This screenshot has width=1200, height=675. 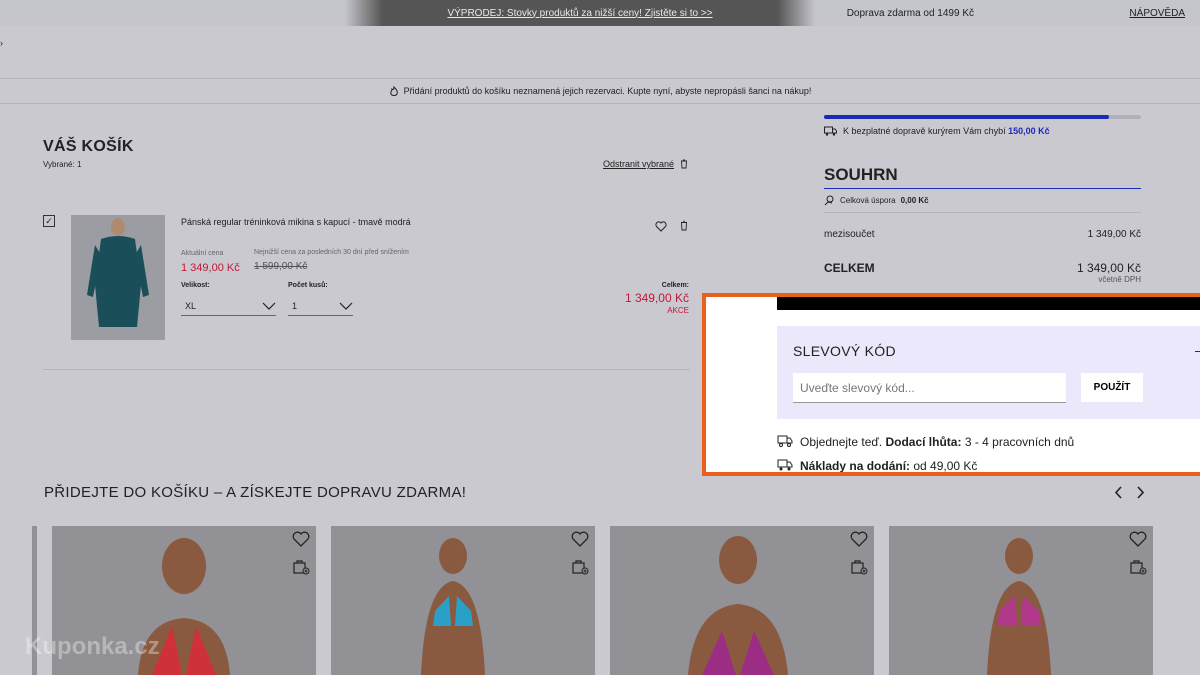 I want to click on delivery-cost-row: Náklady na dodání: od 49,00 Kč, so click(x=877, y=465).